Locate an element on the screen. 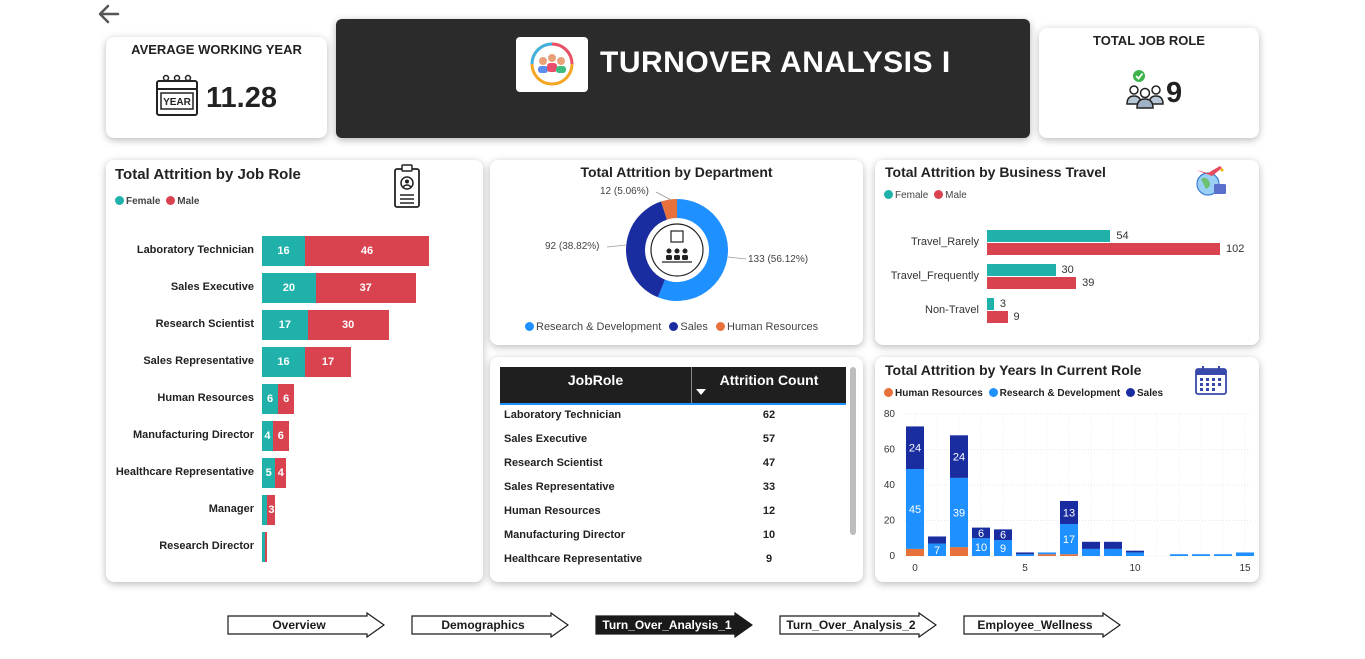  nav-button-employee_wellness: Employee_Wellness is located at coordinates (1042, 625).